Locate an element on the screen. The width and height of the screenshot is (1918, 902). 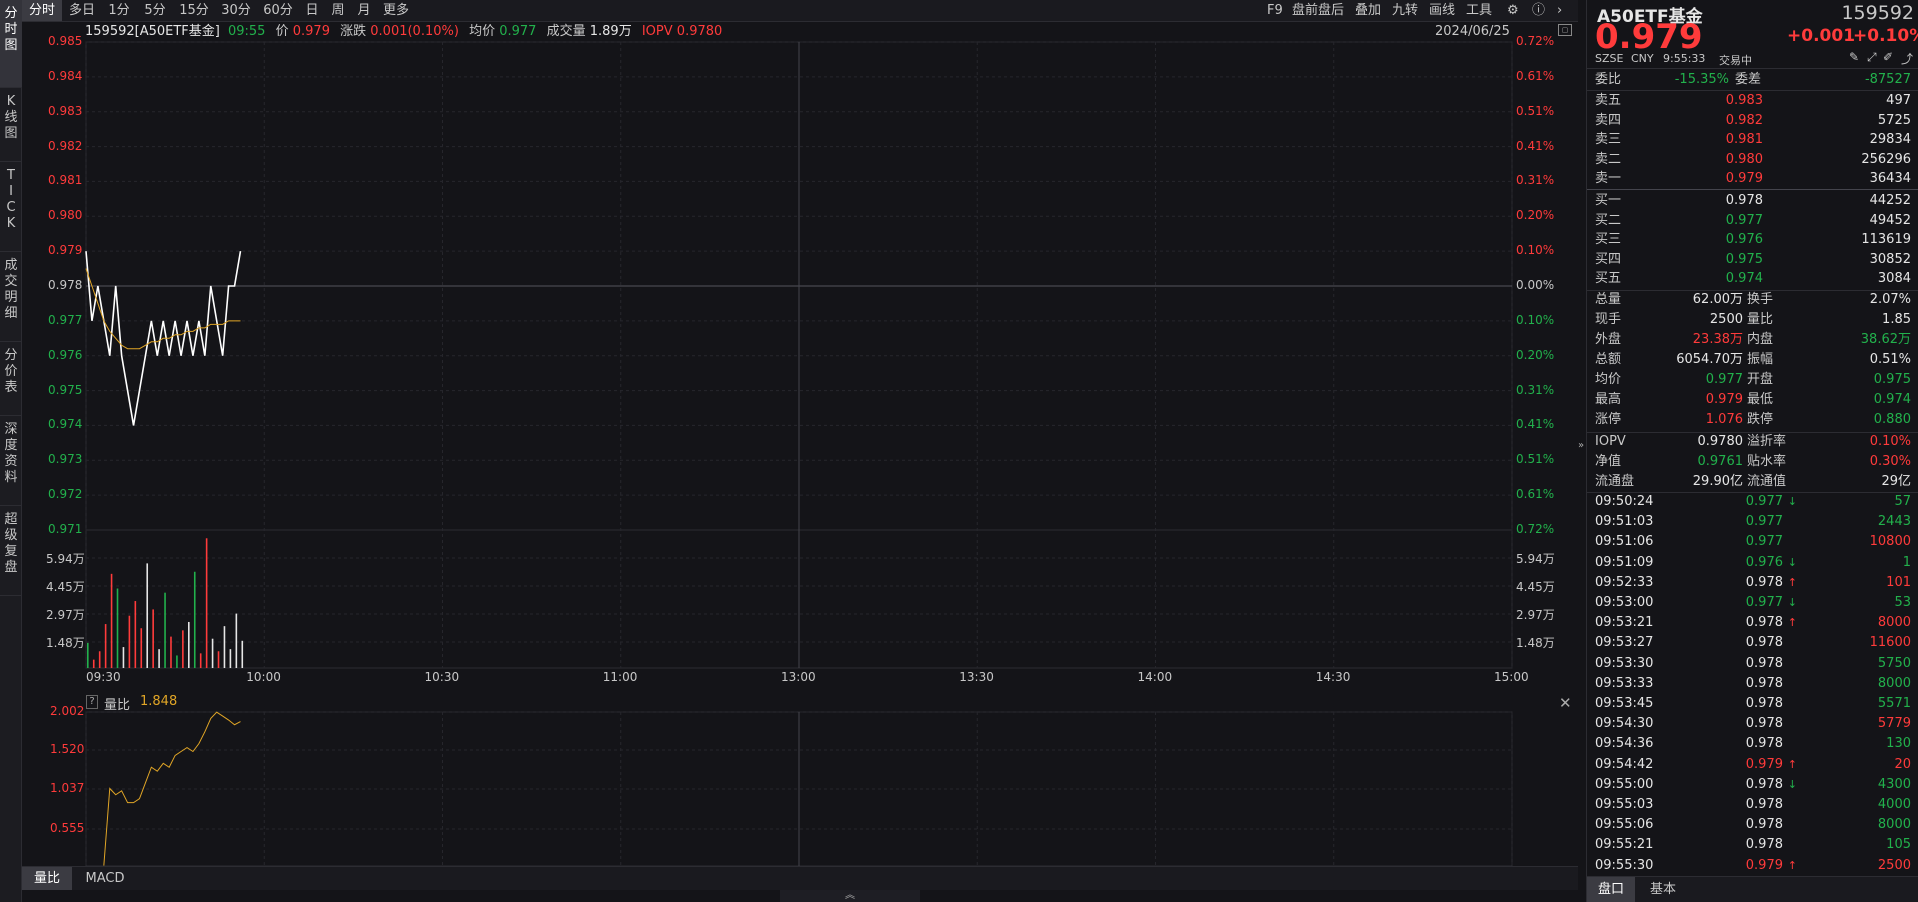
help-question-icon: ? is located at coordinates (92, 702).